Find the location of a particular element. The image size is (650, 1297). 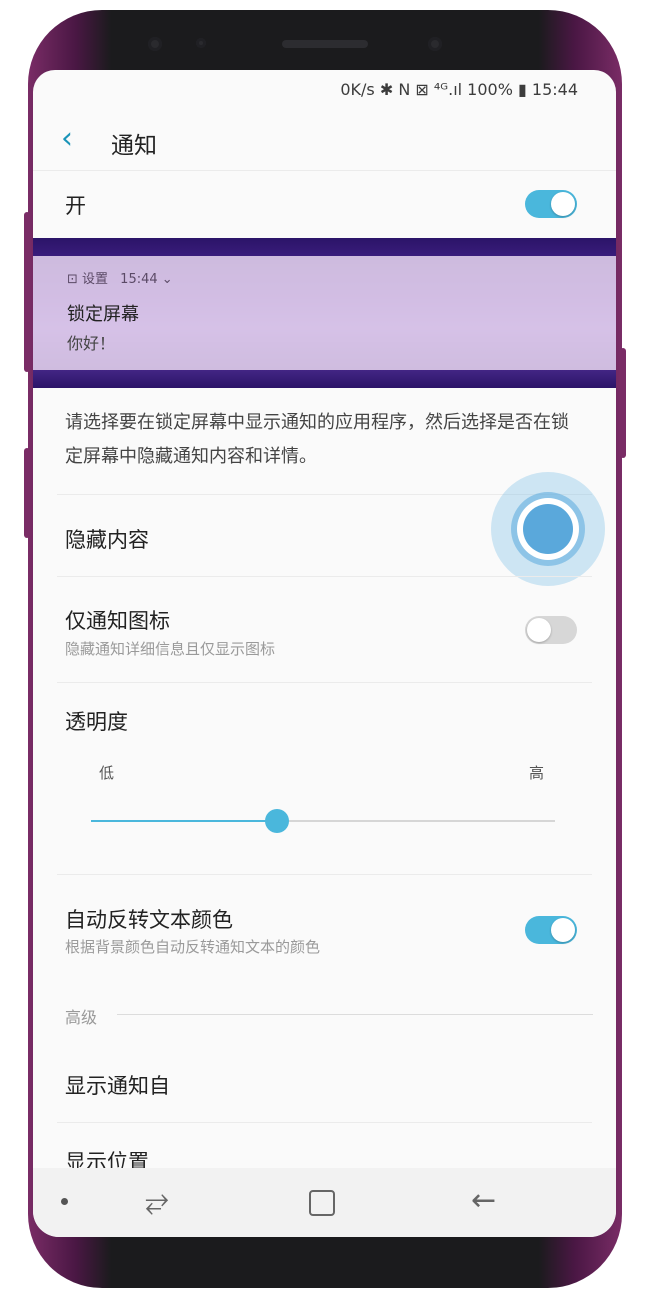

navigation-bar: ⥂ ← is located at coordinates (324, 1202).